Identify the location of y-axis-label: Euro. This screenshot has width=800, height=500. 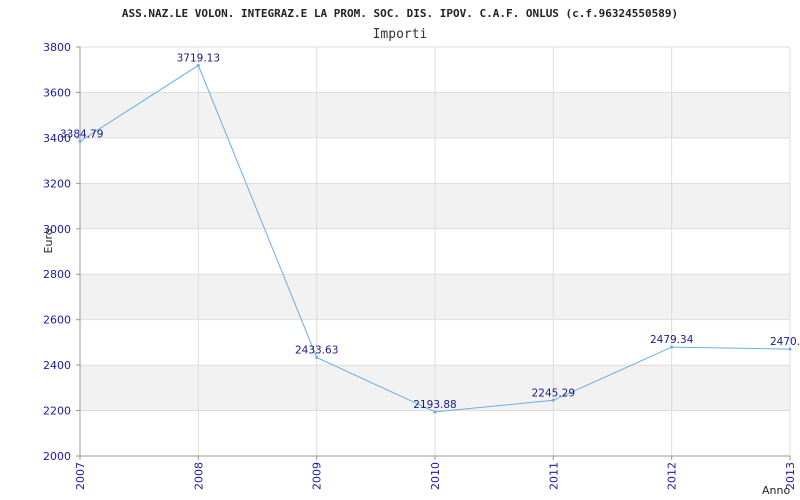
(48, 240).